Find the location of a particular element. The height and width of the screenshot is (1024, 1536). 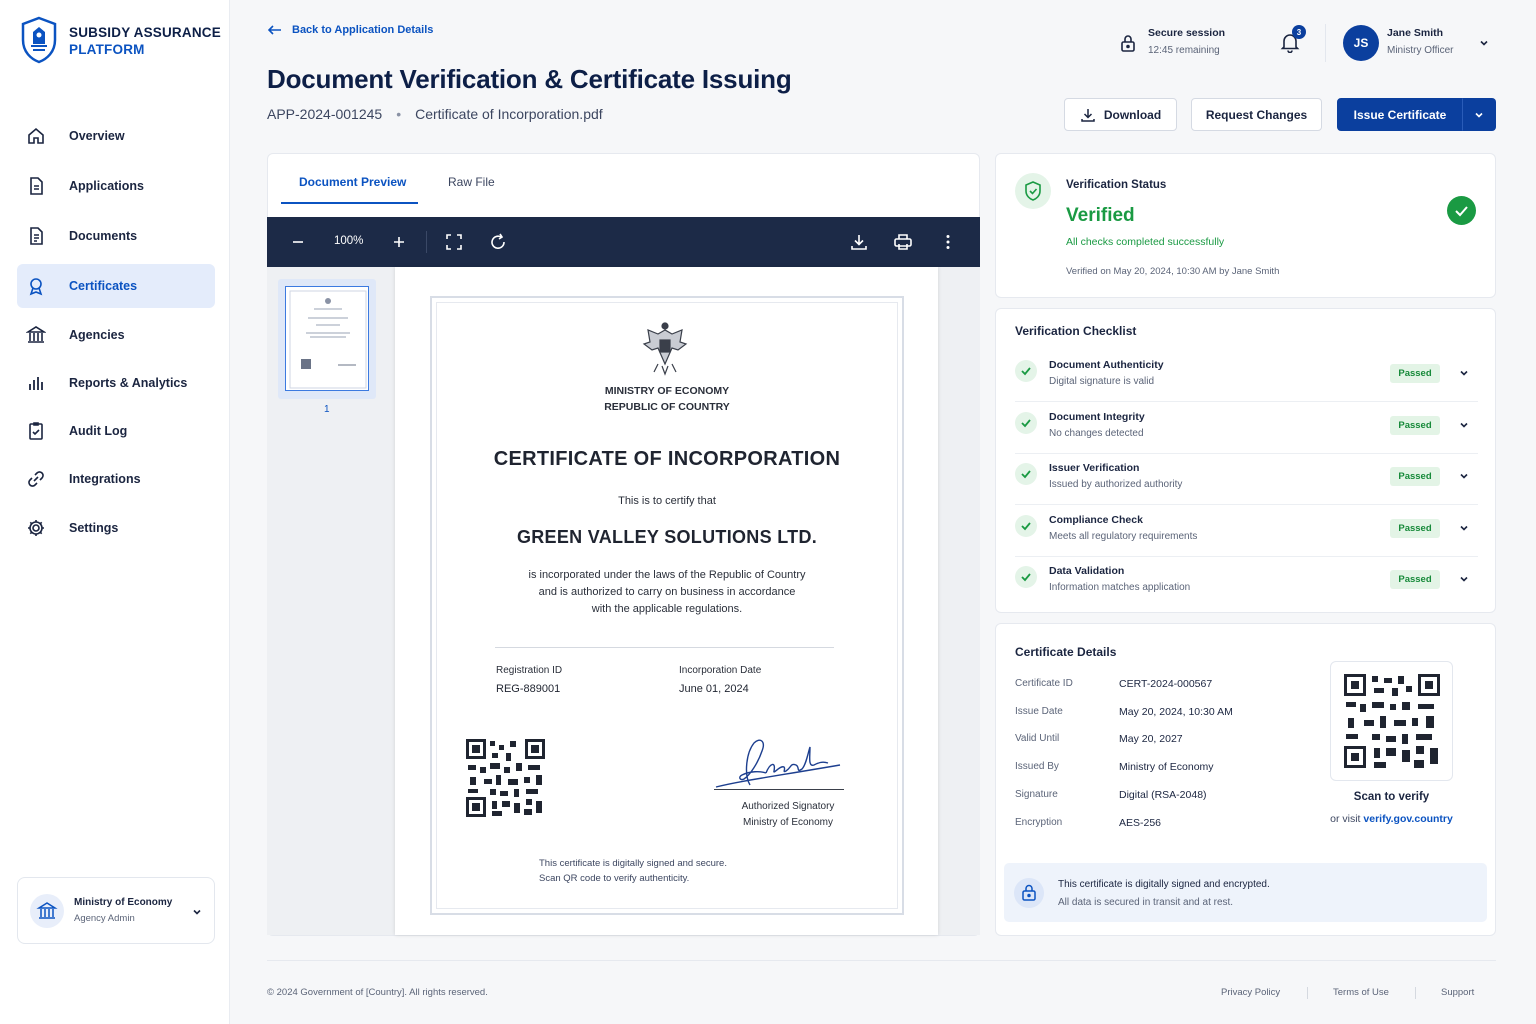

org-switcher: Ministry of Economy Agency Admin is located at coordinates (116, 910).